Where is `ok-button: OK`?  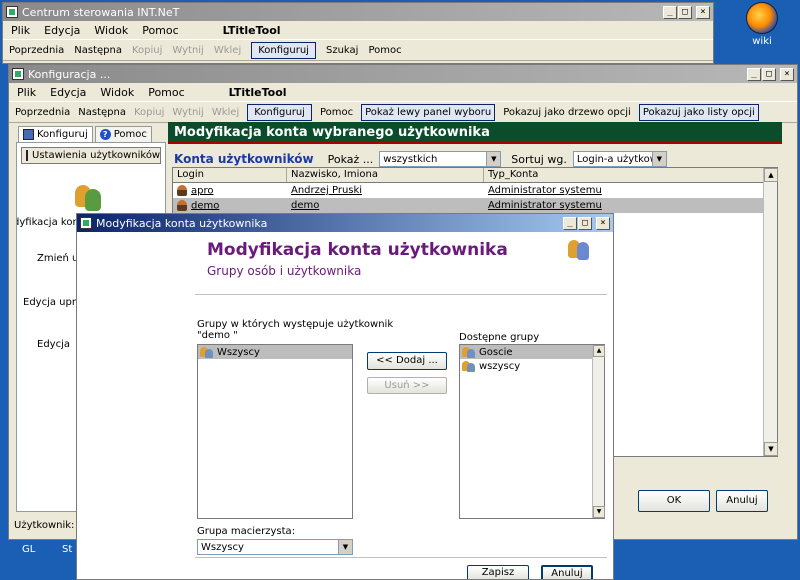
ok-button: OK is located at coordinates (674, 501).